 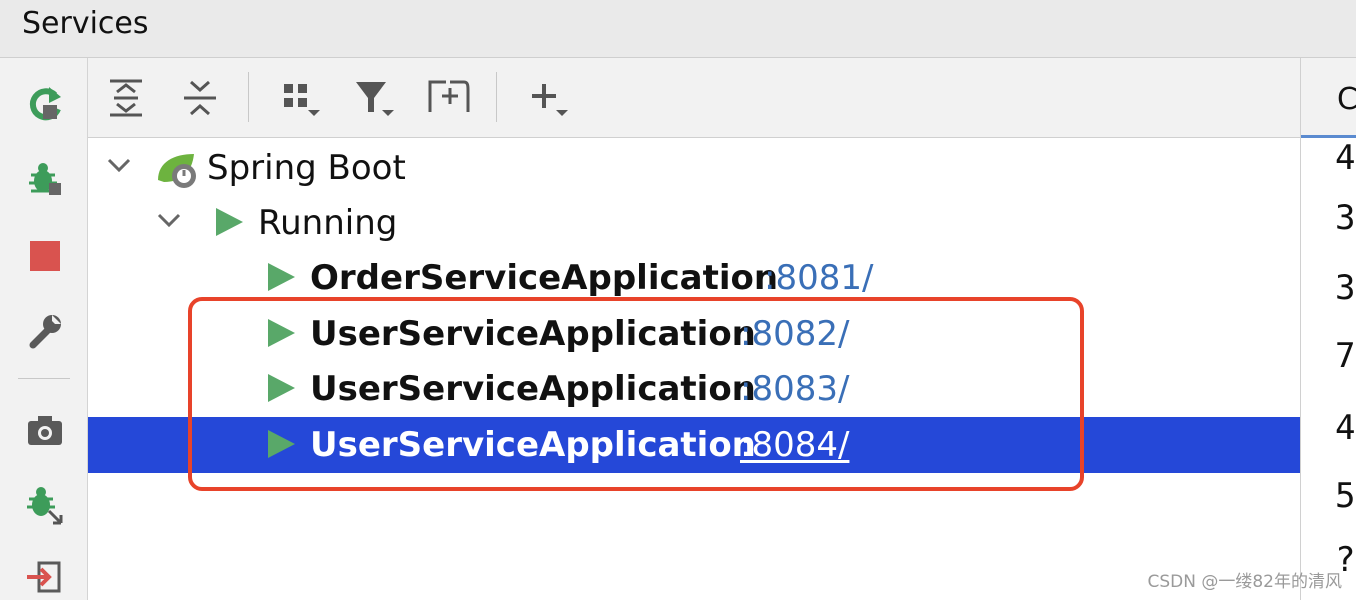 What do you see at coordinates (694, 98) in the screenshot?
I see `services-toolbar` at bounding box center [694, 98].